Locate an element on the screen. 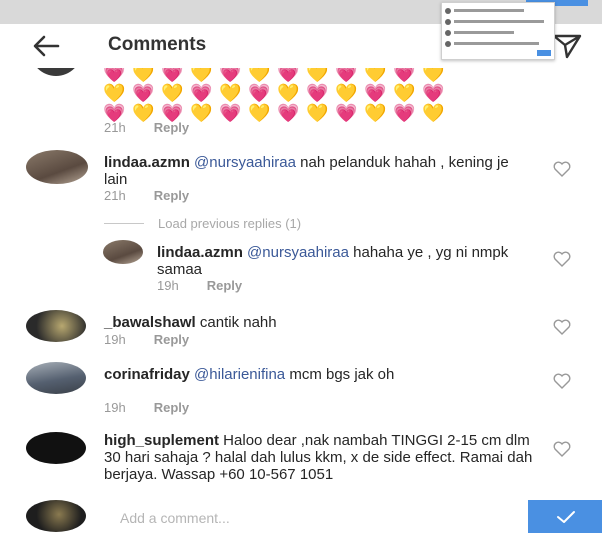 The width and height of the screenshot is (602, 533). emoji-row: 💗 💛 💗 💛 💗 💛 💗 💛 💗 💛 💗 💛 is located at coordinates (283, 75).